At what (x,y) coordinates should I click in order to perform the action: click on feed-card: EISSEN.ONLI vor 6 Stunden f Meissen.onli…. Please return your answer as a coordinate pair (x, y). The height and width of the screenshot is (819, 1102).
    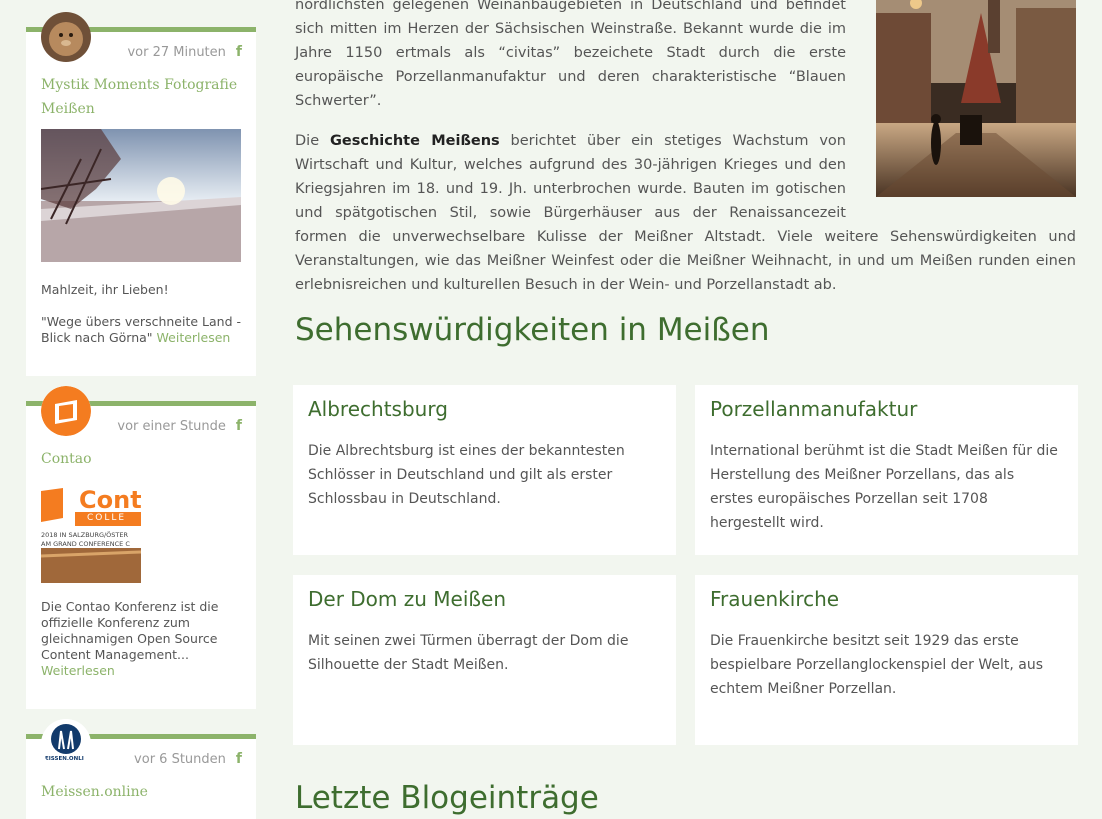
    Looking at the image, I should click on (141, 769).